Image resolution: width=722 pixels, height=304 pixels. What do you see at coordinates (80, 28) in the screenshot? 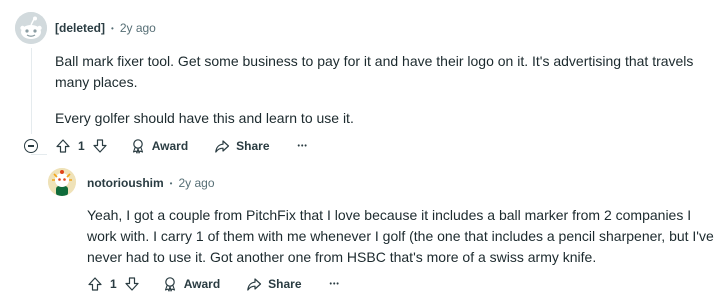
I see `author-name: [deleted]` at bounding box center [80, 28].